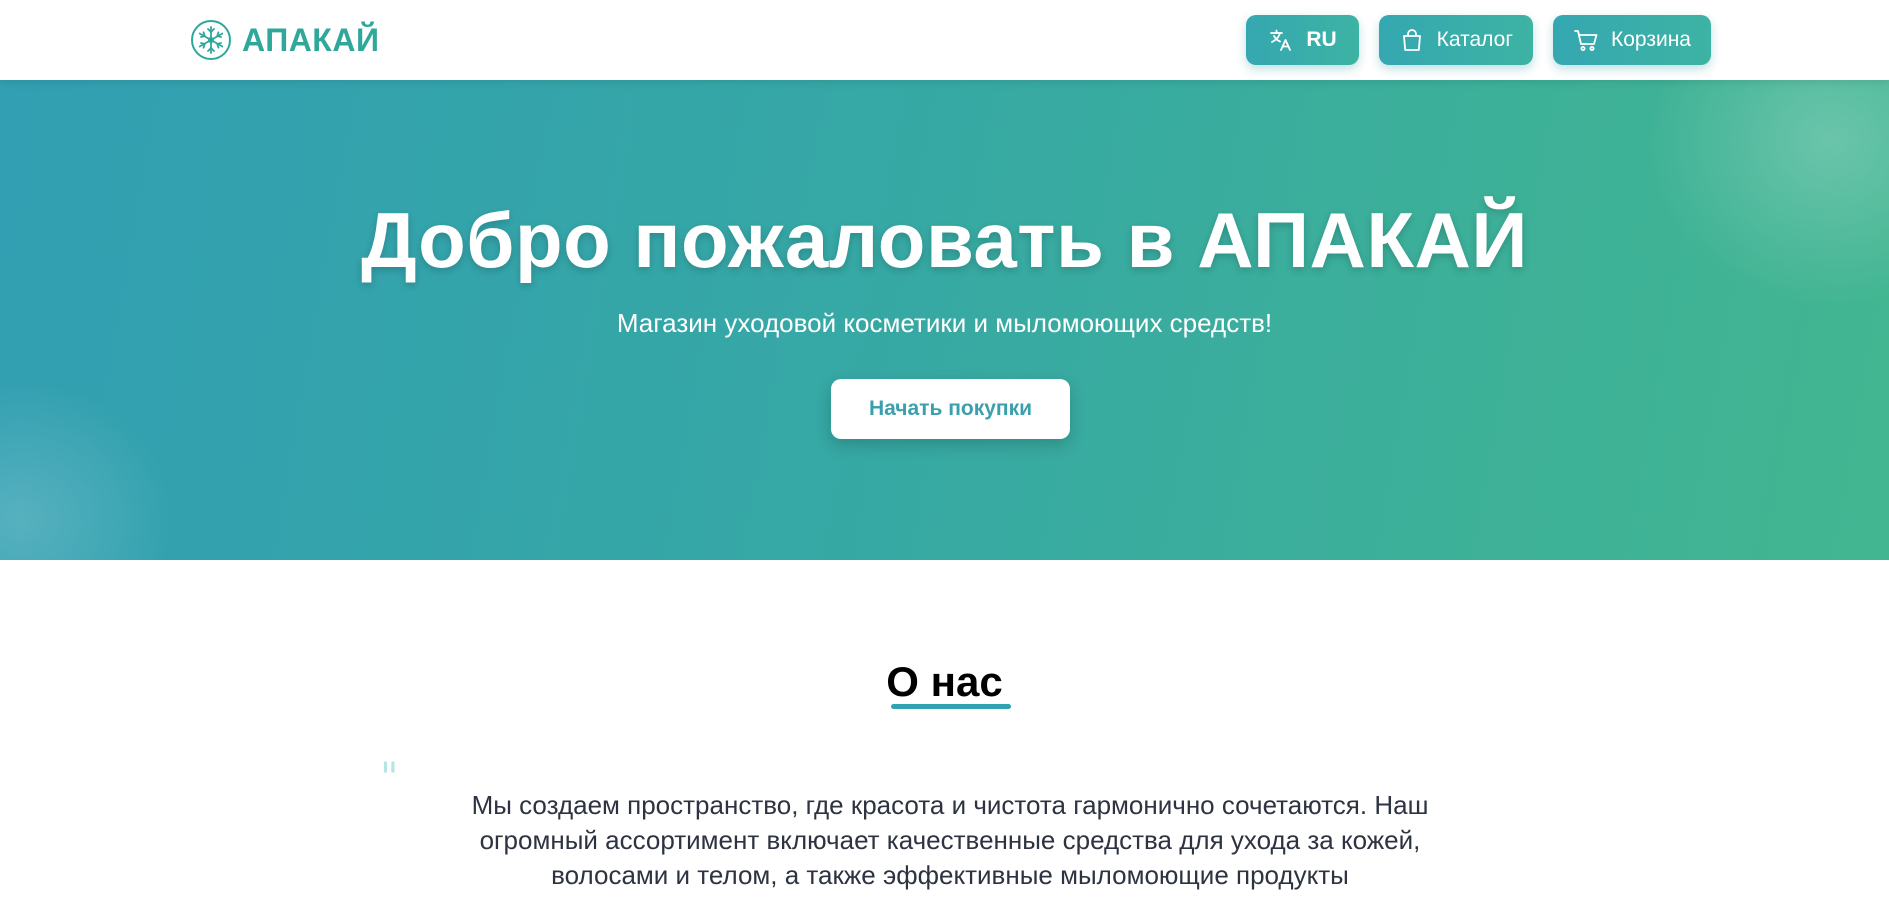 The height and width of the screenshot is (903, 1889). I want to click on logo-text: АПАКАЙ, so click(311, 39).